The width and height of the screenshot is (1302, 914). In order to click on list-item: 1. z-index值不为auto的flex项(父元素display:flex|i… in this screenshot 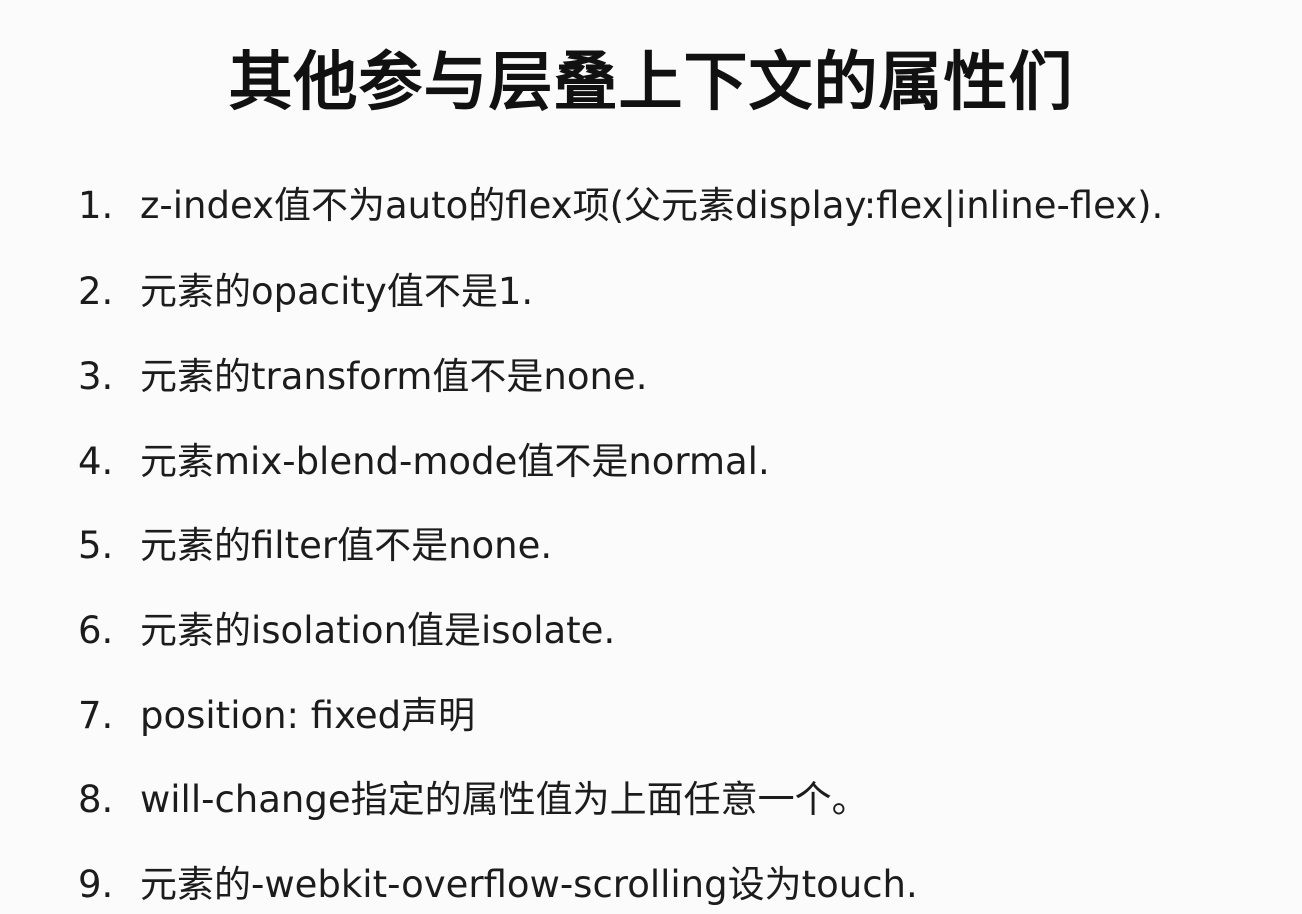, I will do `click(620, 206)`.